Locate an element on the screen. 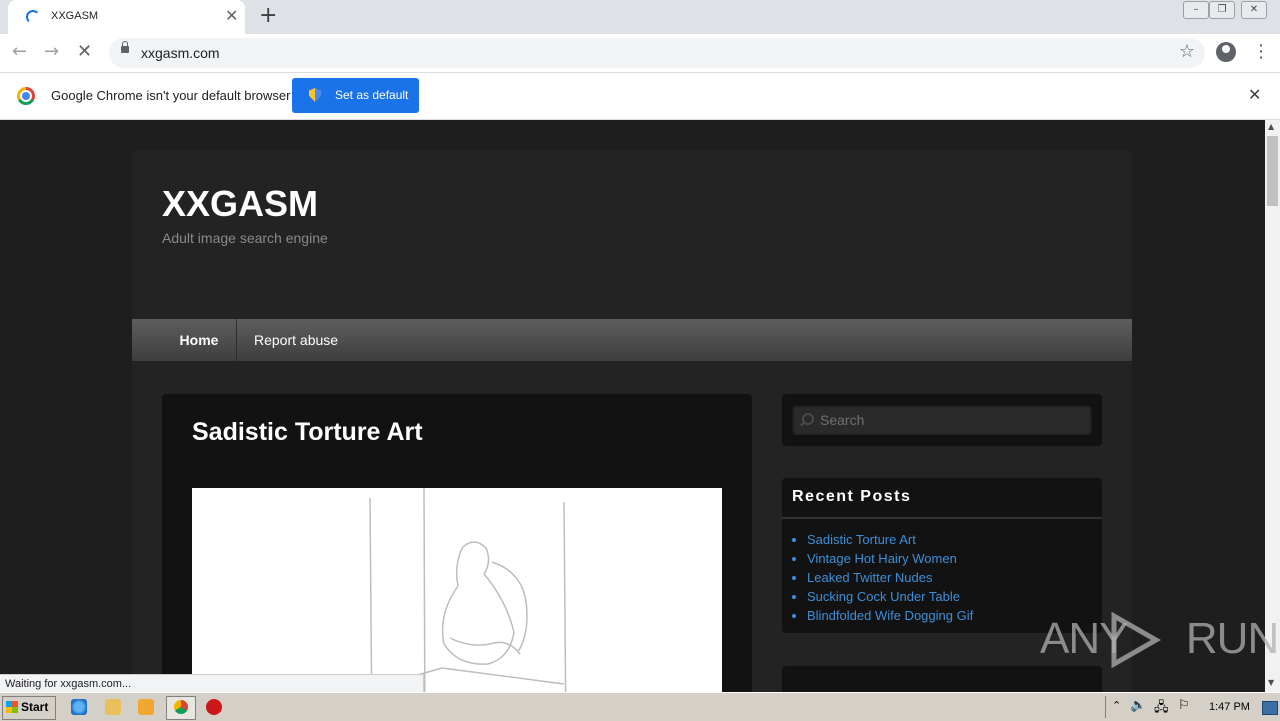 Image resolution: width=1280 pixels, height=721 pixels. scroll-down-arrow-icon: ▼ is located at coordinates (1271, 682).